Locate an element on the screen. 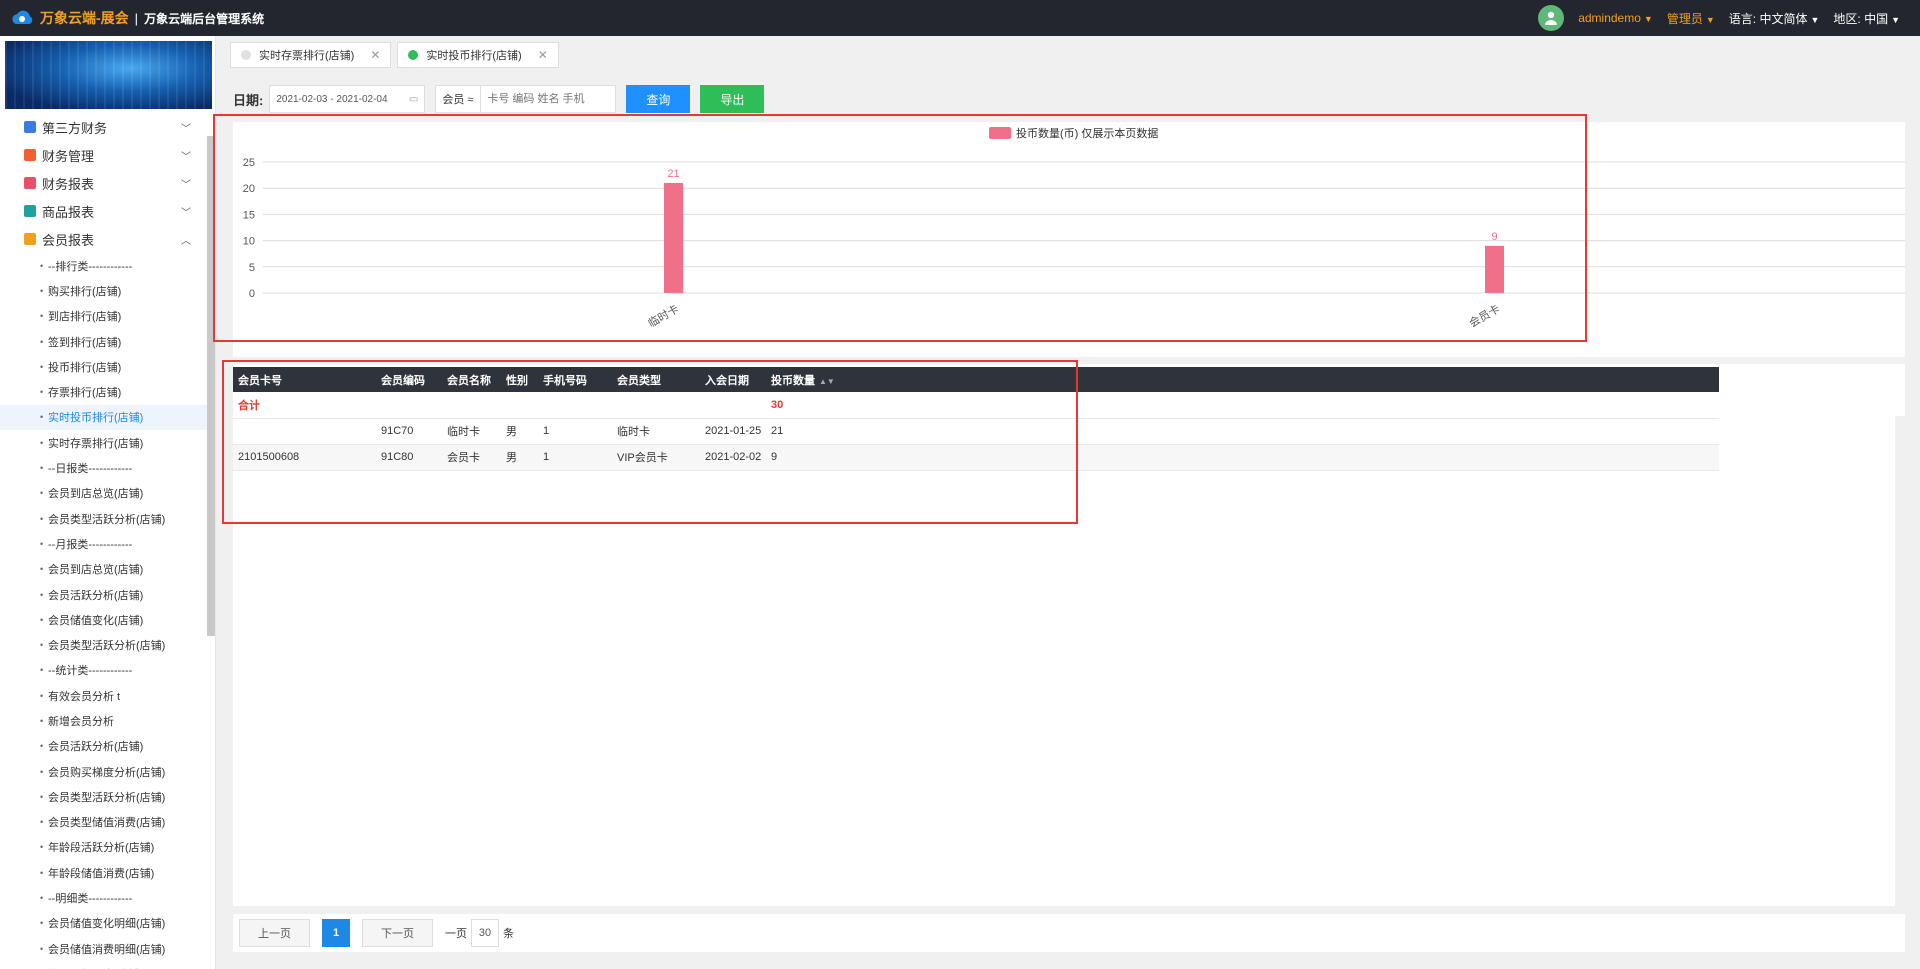 This screenshot has height=969, width=1920. tab-realtime-ticket-ranking: 实时存票排行(店铺) ✕ is located at coordinates (311, 55).